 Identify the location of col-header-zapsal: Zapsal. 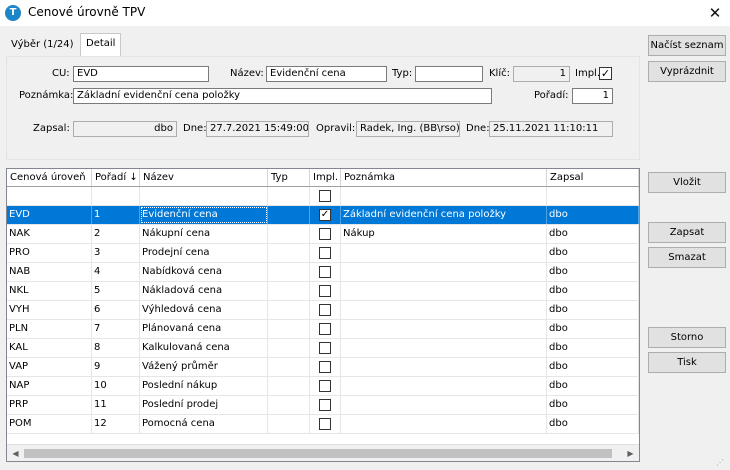
(593, 177).